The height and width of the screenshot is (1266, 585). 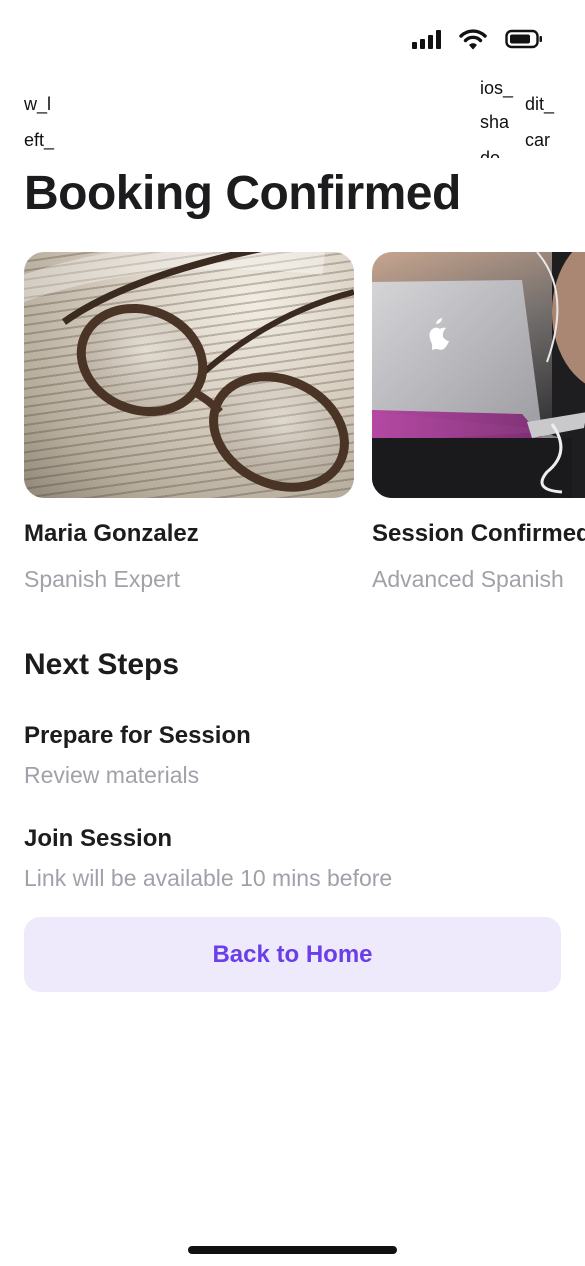 What do you see at coordinates (242, 193) in the screenshot?
I see `page-title: Booking Confirmed` at bounding box center [242, 193].